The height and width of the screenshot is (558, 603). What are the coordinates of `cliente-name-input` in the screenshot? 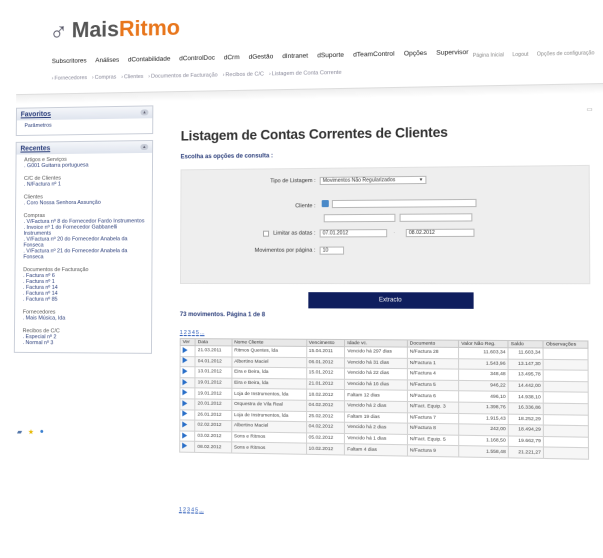 It's located at (360, 218).